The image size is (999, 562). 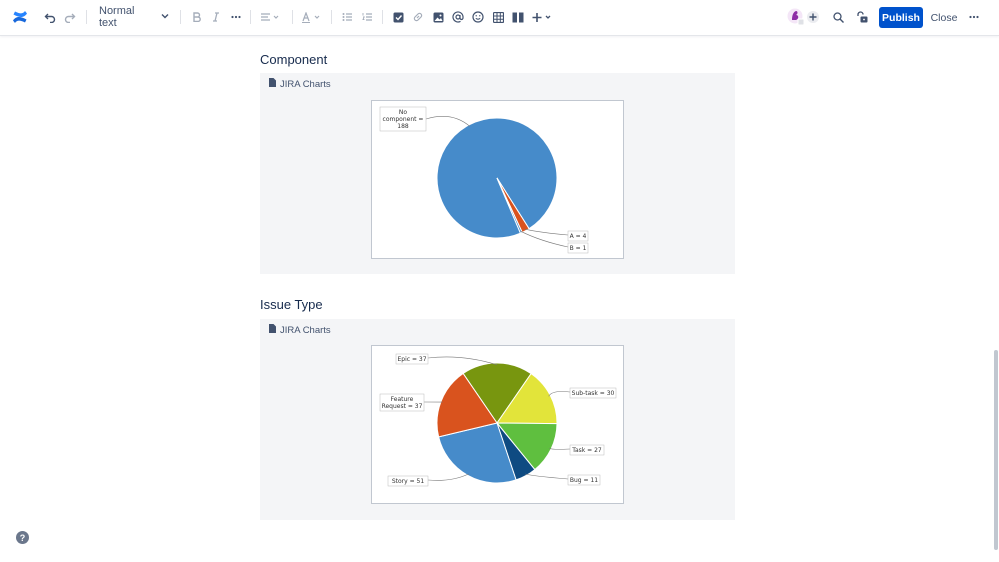 What do you see at coordinates (458, 17) in the screenshot?
I see `mention-icon` at bounding box center [458, 17].